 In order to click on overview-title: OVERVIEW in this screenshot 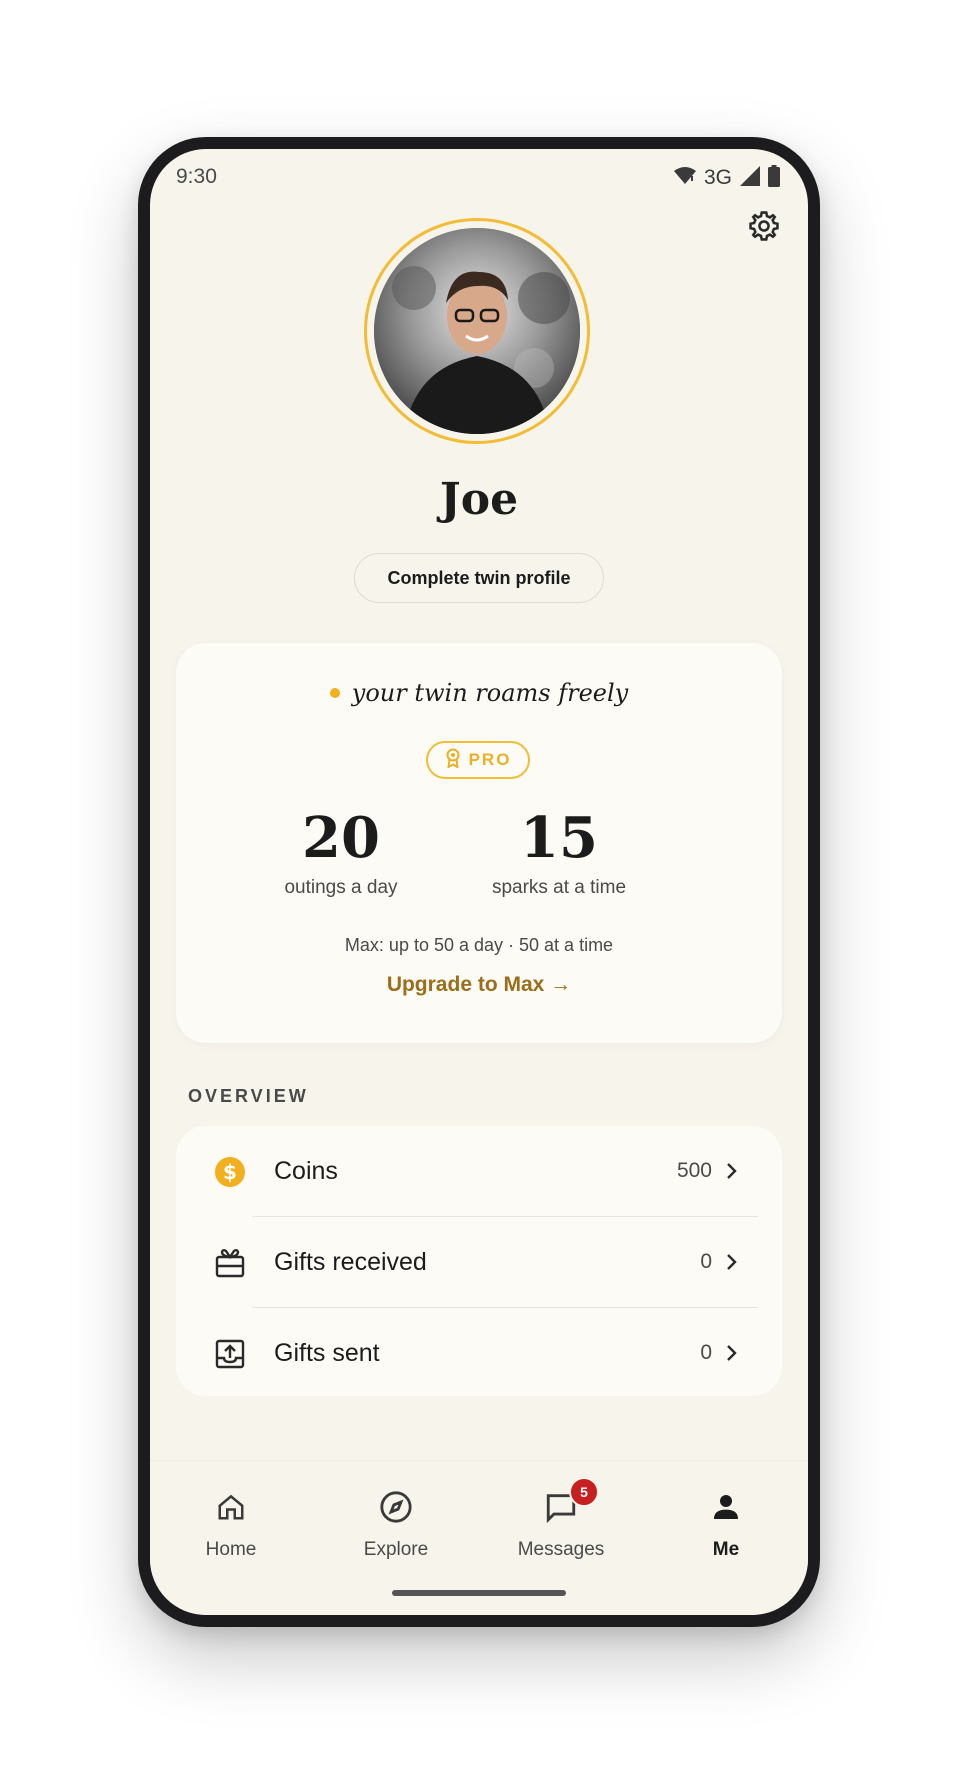, I will do `click(248, 1096)`.